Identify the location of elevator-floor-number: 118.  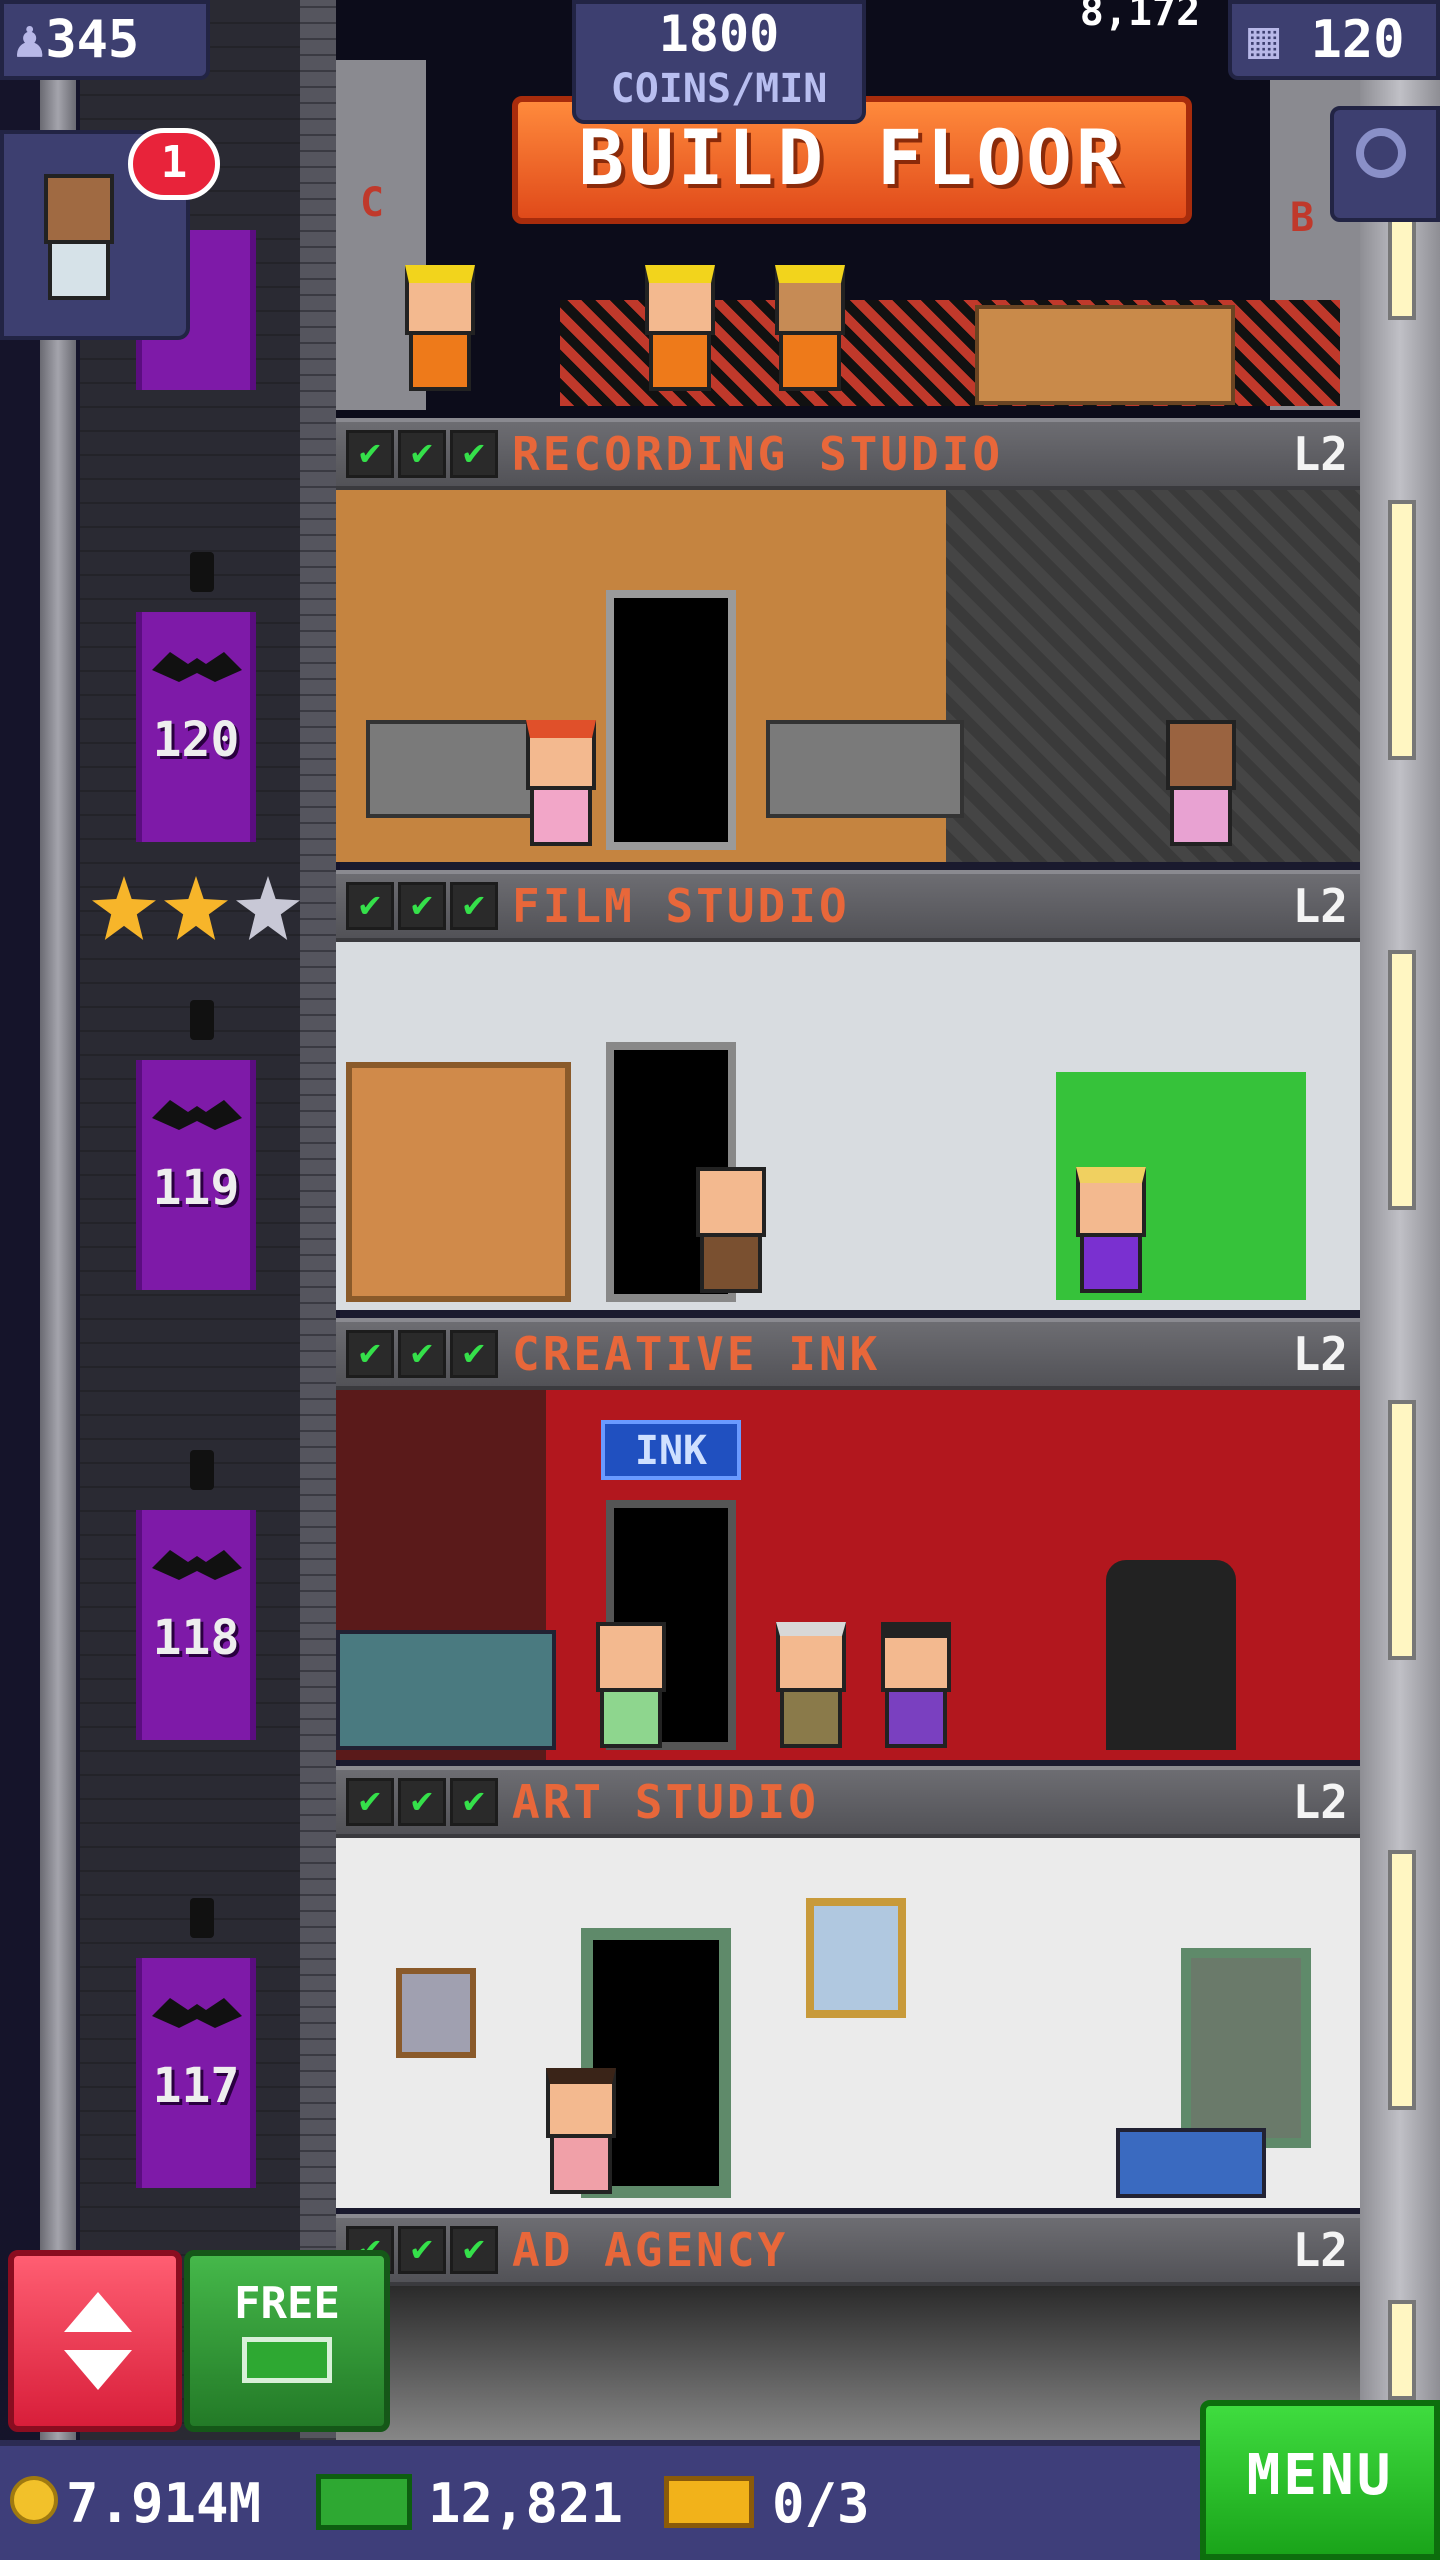
(196, 1638).